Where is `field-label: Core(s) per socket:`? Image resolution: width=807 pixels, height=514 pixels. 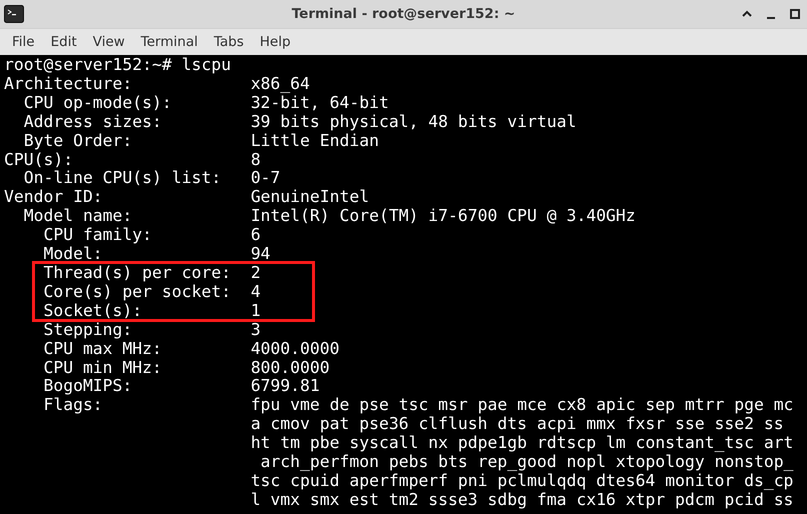 field-label: Core(s) per socket: is located at coordinates (137, 292).